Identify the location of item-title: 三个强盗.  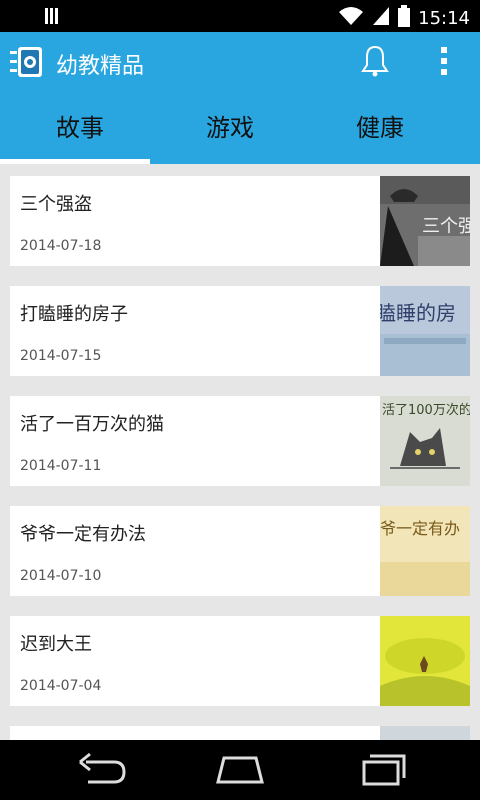
(56, 204).